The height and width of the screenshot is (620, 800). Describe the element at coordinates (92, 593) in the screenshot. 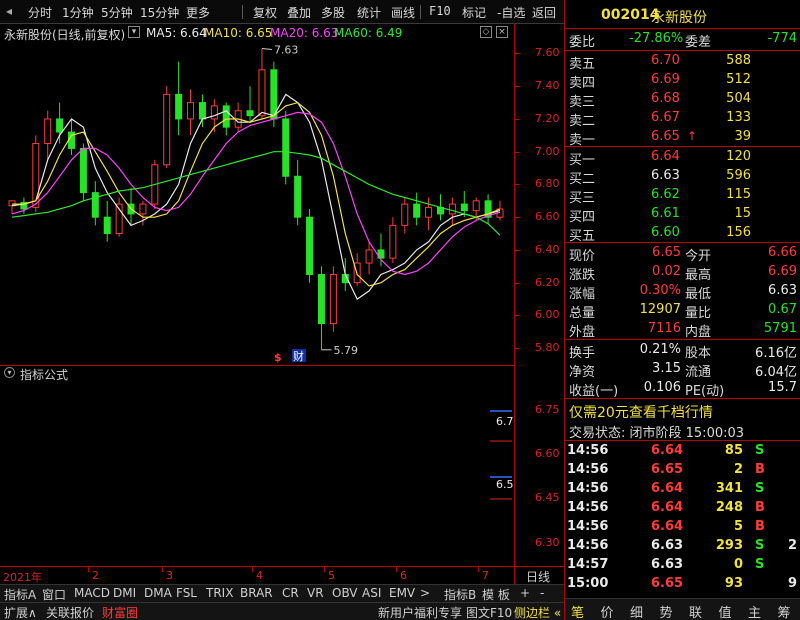

I see `indicator-tab-2: MACD` at that location.